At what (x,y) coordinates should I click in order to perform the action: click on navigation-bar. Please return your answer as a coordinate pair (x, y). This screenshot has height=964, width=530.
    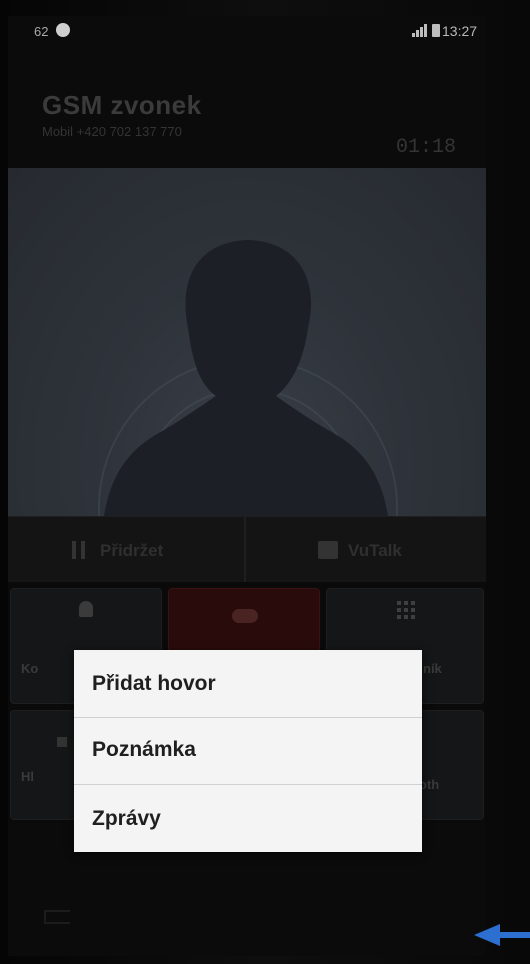
    Looking at the image, I should click on (247, 917).